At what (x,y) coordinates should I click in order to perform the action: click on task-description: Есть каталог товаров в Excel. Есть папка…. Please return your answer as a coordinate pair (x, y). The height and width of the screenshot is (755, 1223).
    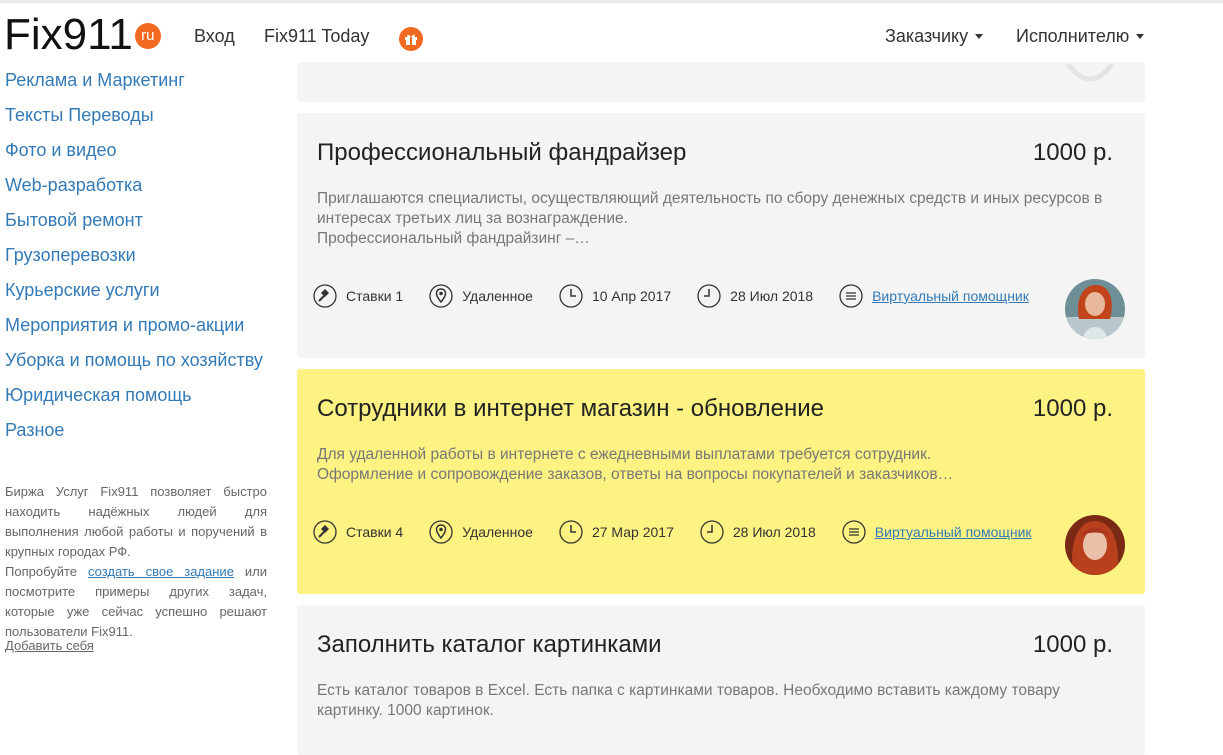
    Looking at the image, I should click on (688, 700).